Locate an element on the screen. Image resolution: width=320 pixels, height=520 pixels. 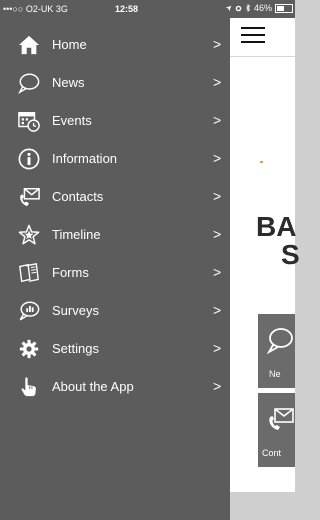
menu-item-forms: Forms > is located at coordinates (115, 273).